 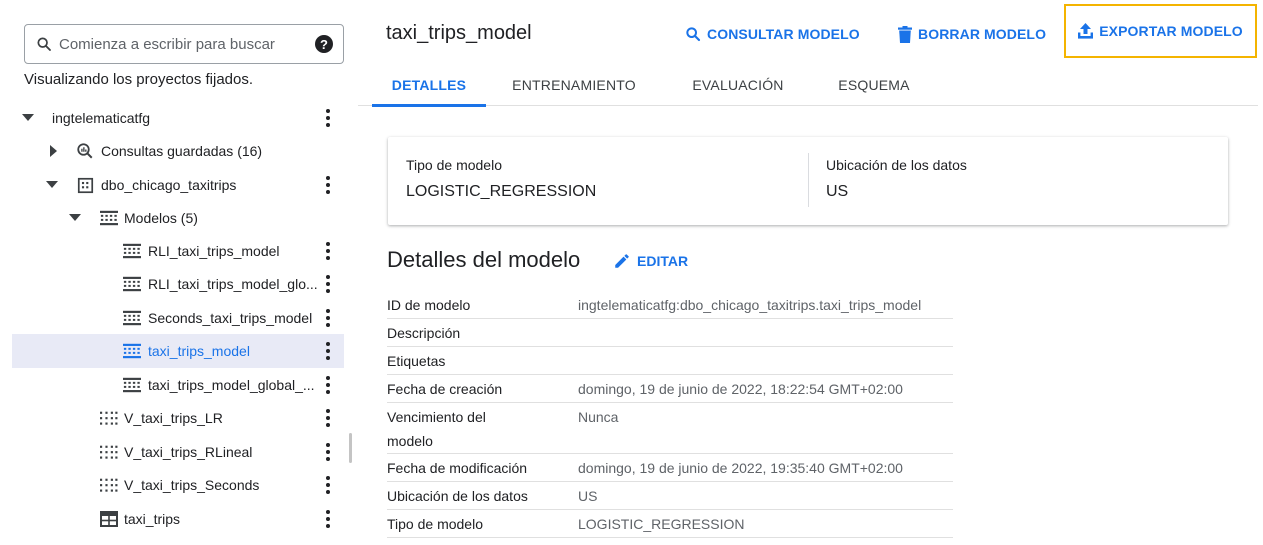 I want to click on data-location-value: US, so click(x=837, y=191).